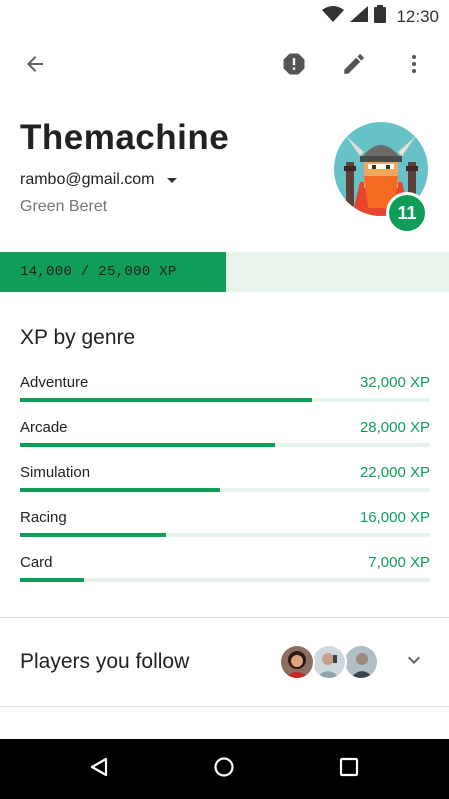 This screenshot has width=449, height=799. What do you see at coordinates (394, 472) in the screenshot?
I see `genre-xp: 22,000 XP` at bounding box center [394, 472].